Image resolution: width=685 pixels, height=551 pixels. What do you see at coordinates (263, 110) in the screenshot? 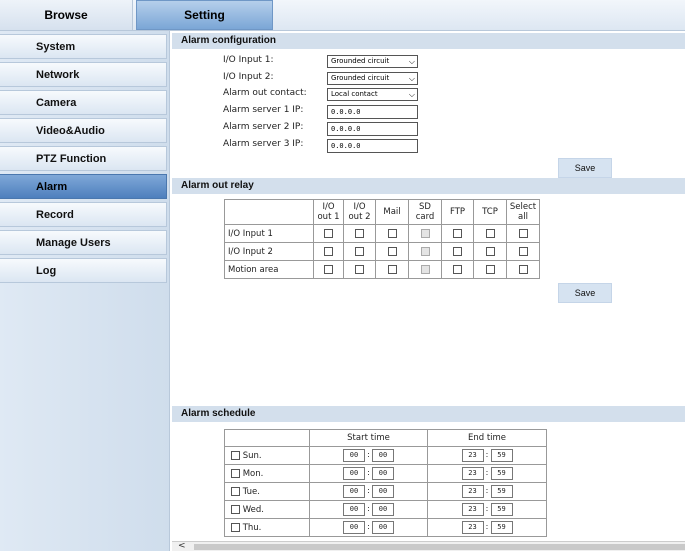
I see `alarm-server1-label: Alarm server 1 IP:` at bounding box center [263, 110].